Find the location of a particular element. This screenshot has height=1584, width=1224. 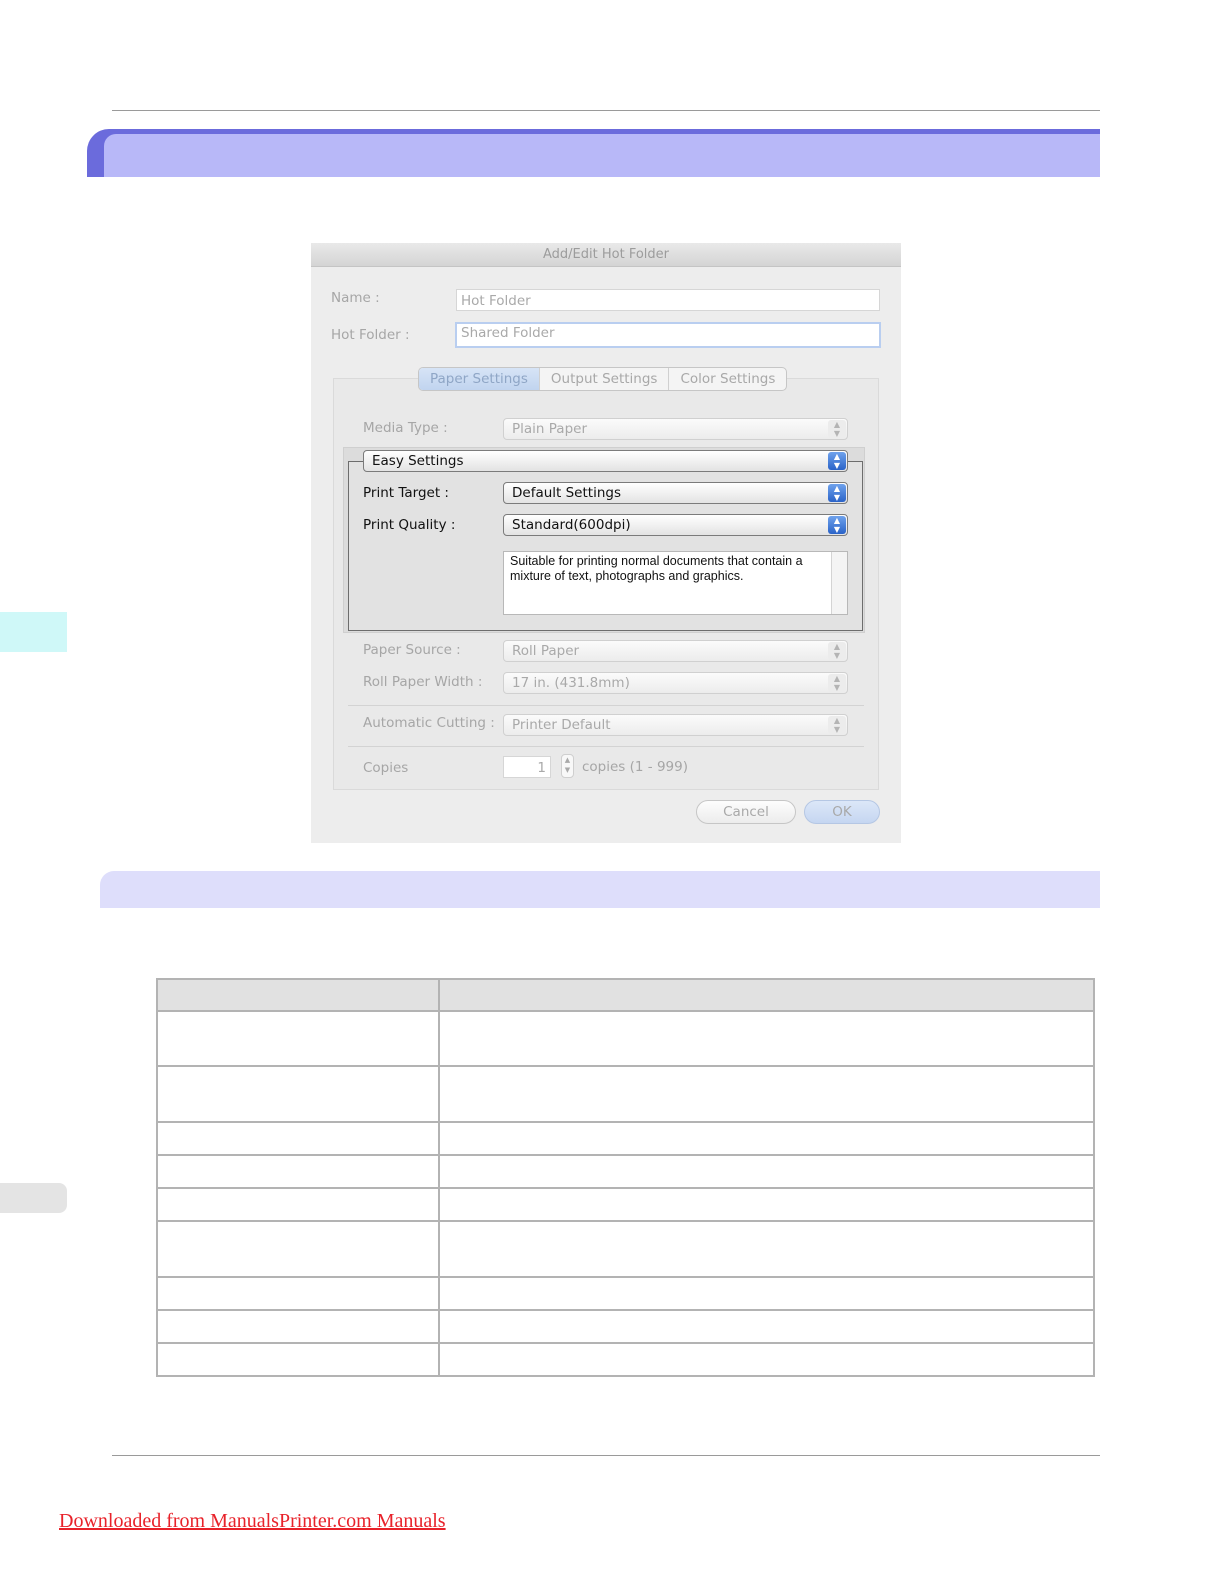

automatic-cutting-label: Automatic Cutting : is located at coordinates (429, 723).